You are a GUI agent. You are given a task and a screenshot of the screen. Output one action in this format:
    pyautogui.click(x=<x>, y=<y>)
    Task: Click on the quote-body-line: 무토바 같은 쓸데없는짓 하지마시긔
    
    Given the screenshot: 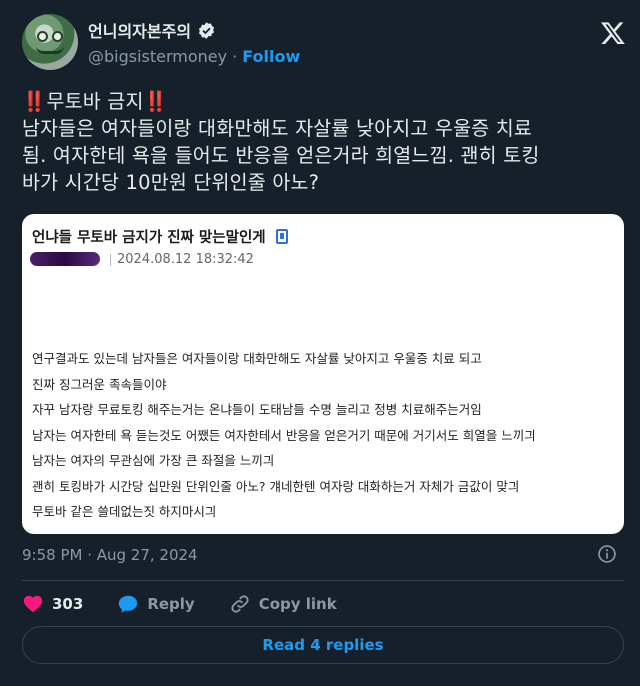 What is the action you would take?
    pyautogui.click(x=124, y=511)
    